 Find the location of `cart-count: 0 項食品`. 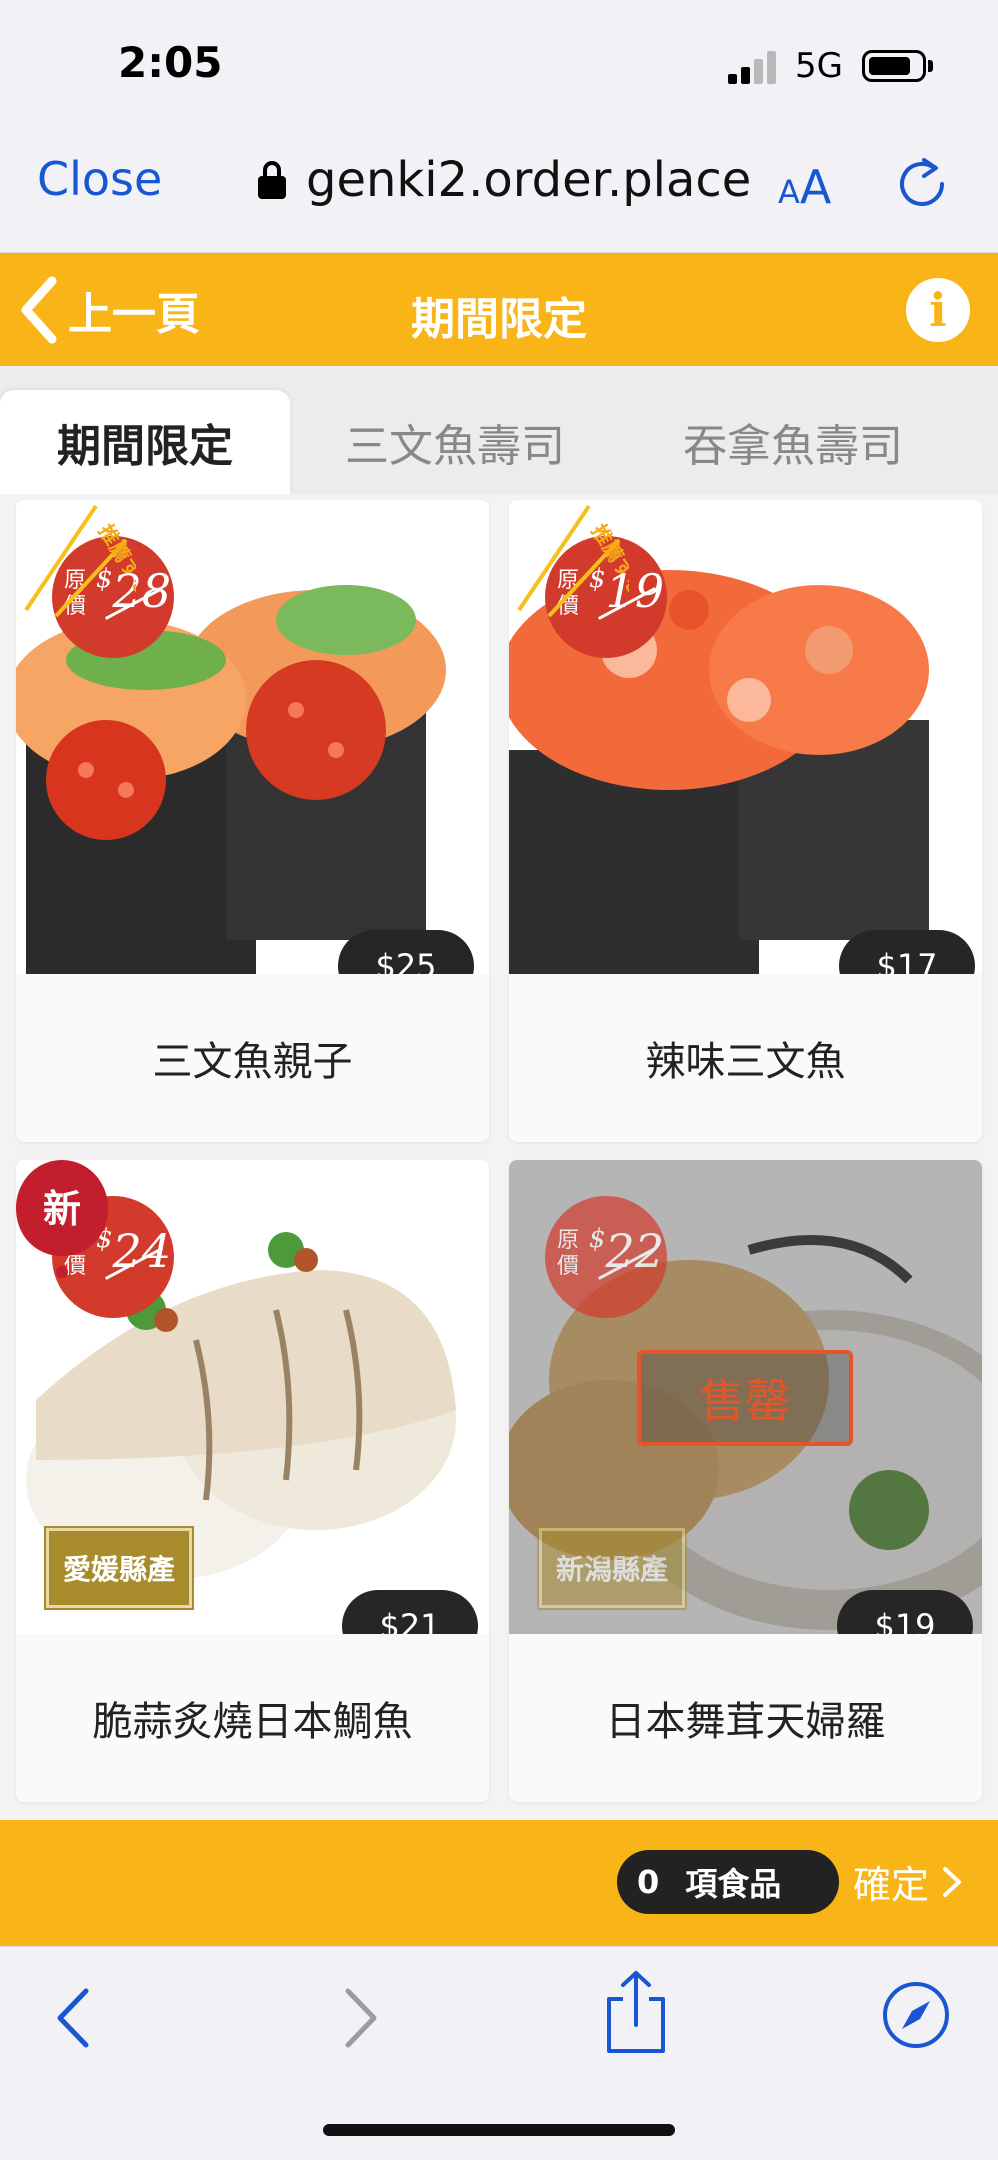

cart-count: 0 項食品 is located at coordinates (728, 1882).